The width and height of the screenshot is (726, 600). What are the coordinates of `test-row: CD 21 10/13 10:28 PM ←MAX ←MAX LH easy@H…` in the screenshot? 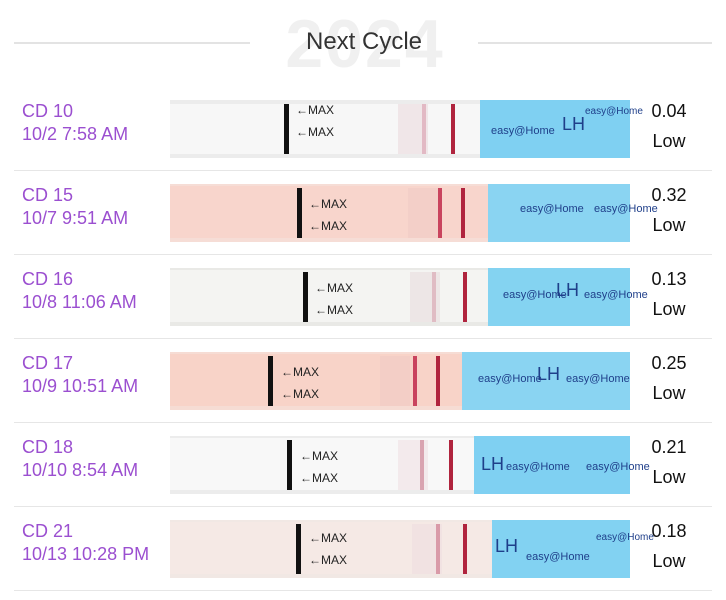 It's located at (363, 550).